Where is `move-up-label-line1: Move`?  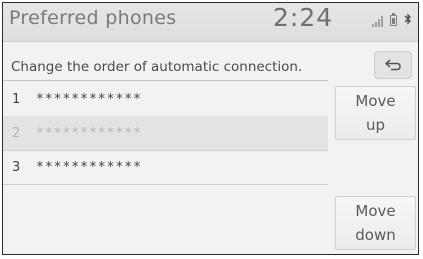 move-up-label-line1: Move is located at coordinates (375, 101).